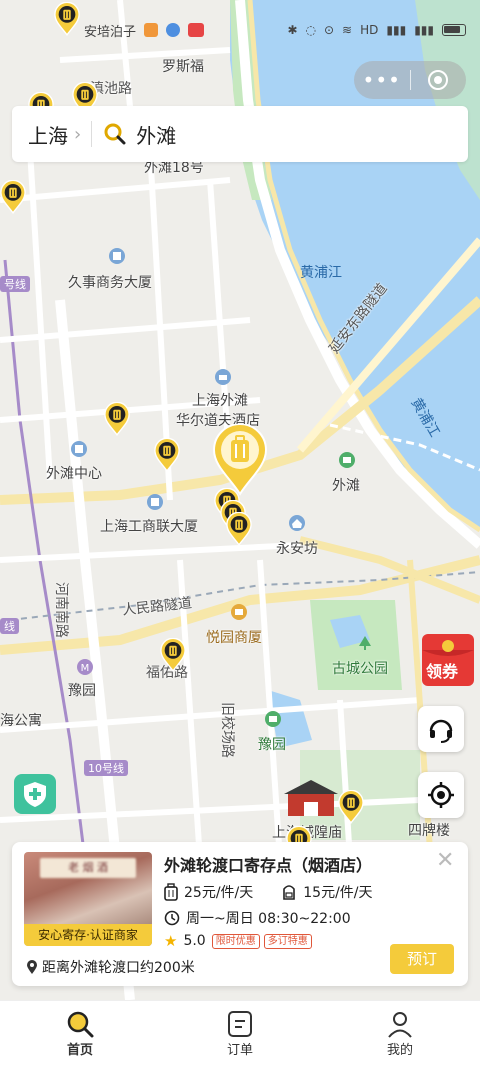 The height and width of the screenshot is (1066, 480). What do you see at coordinates (429, 831) in the screenshot?
I see `map-label-sipai: 四牌楼` at bounding box center [429, 831].